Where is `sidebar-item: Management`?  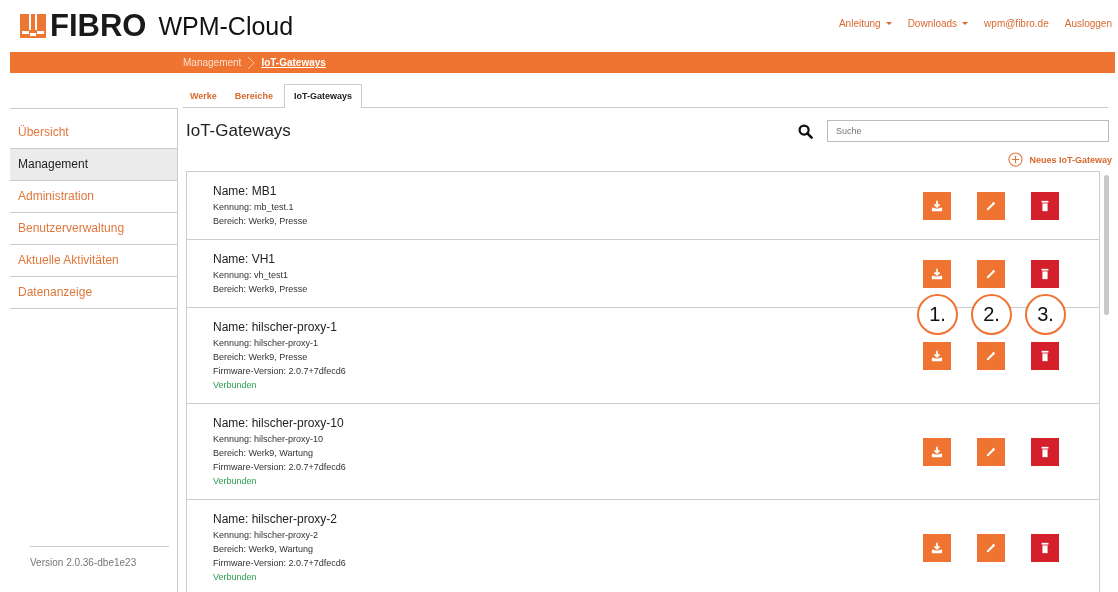 sidebar-item: Management is located at coordinates (93, 165).